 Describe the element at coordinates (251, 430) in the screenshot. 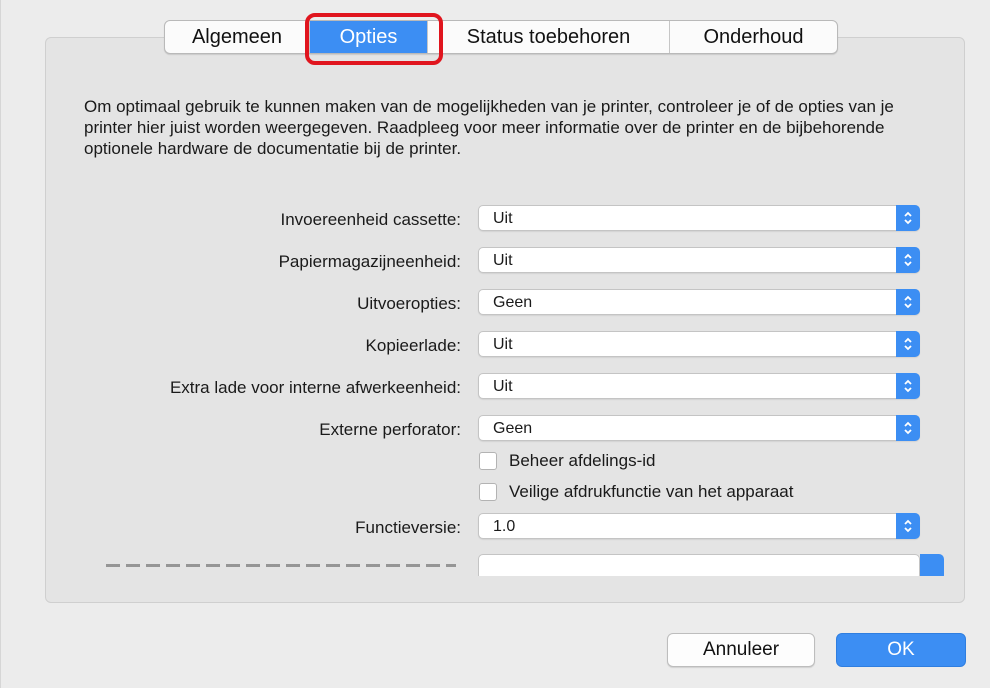

I see `option-row-puncher: Externe perforator:` at that location.